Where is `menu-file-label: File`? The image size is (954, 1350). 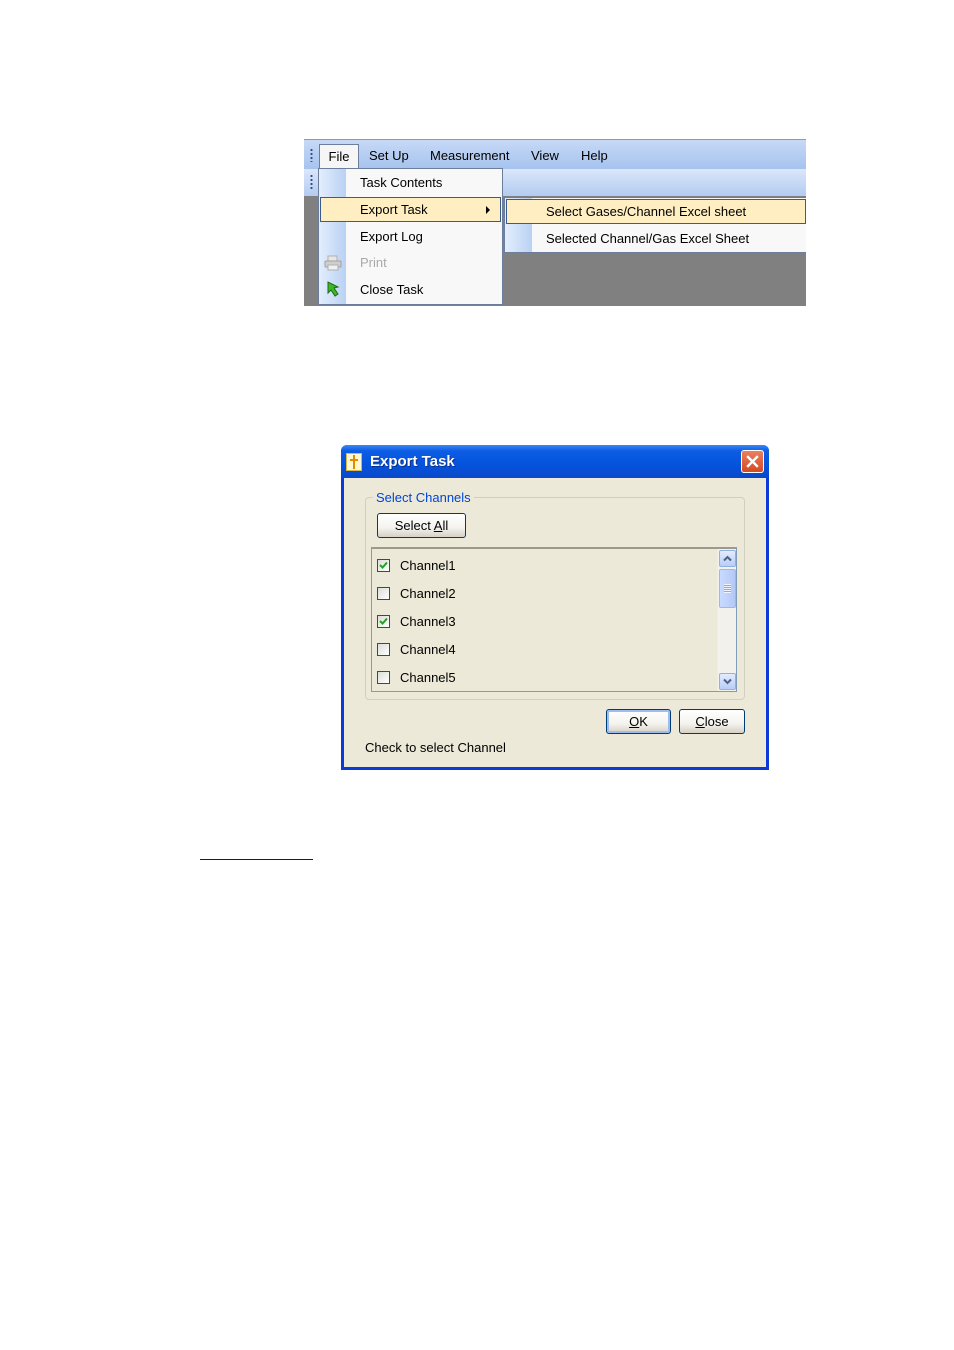
menu-file-label: File is located at coordinates (339, 156).